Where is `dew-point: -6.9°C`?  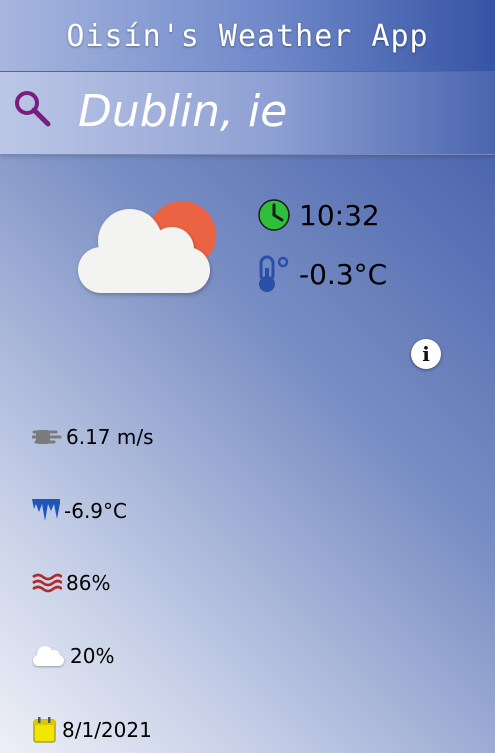 dew-point: -6.9°C is located at coordinates (95, 511).